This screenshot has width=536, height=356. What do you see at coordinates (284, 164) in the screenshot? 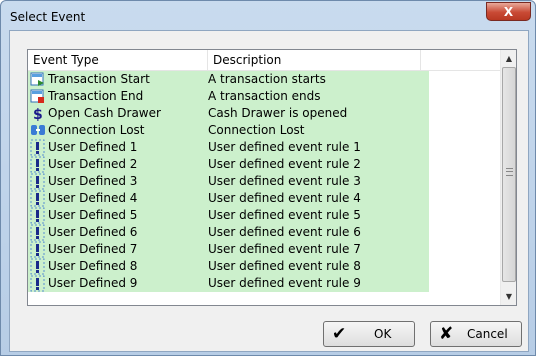
I see `description-cell: User defined event rule 2` at bounding box center [284, 164].